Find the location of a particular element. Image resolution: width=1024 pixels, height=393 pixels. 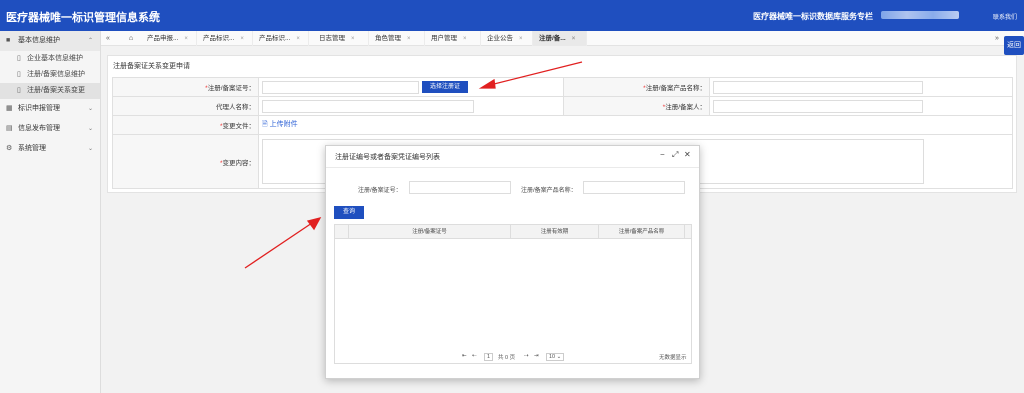

registrant-input is located at coordinates (818, 106).